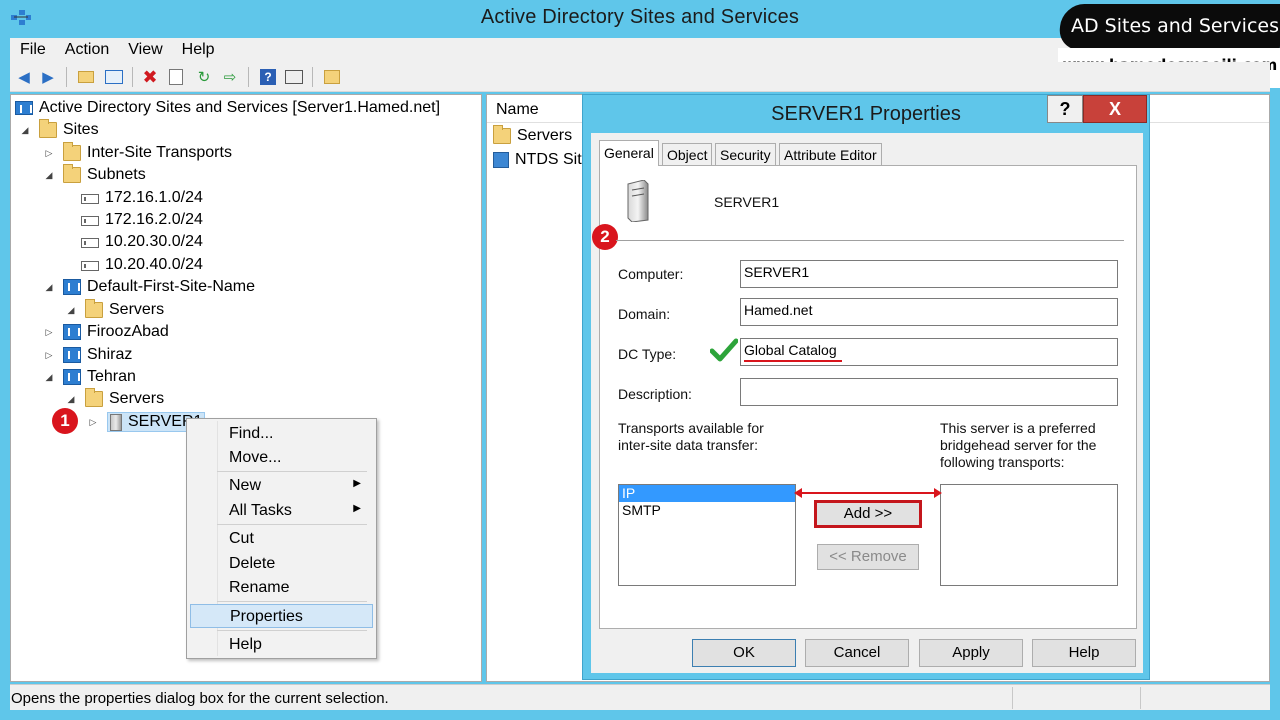  What do you see at coordinates (744, 653) in the screenshot?
I see `ok-button: OK` at bounding box center [744, 653].